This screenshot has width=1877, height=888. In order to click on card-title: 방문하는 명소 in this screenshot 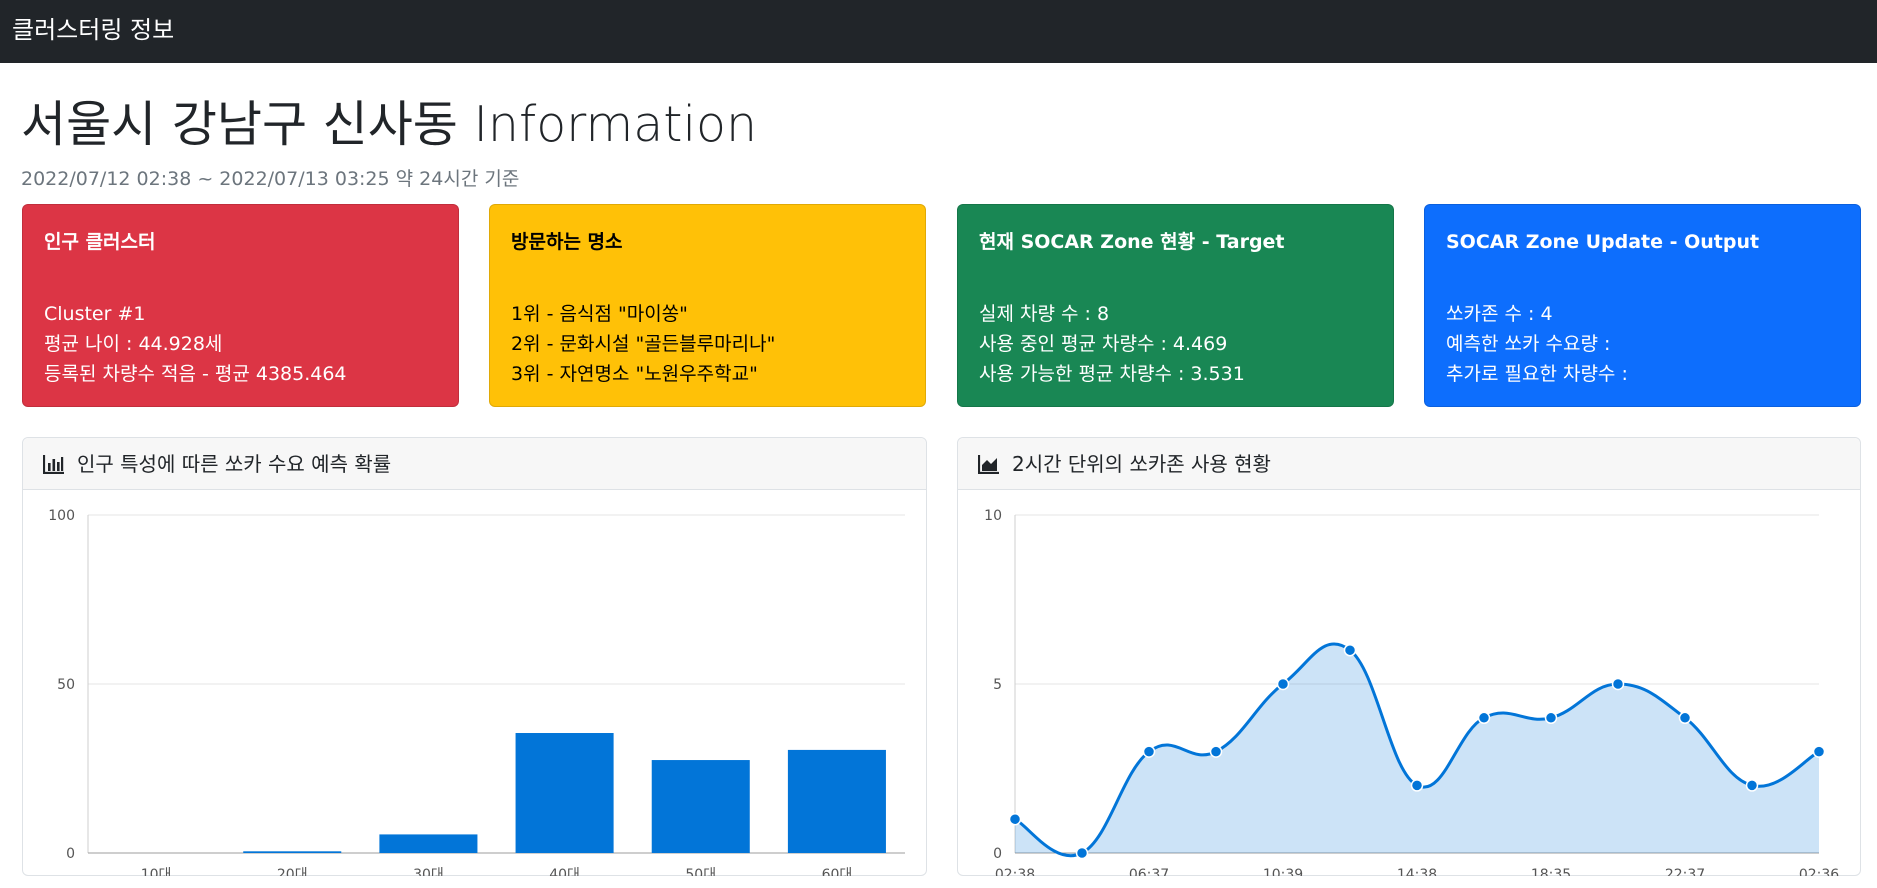, I will do `click(567, 242)`.